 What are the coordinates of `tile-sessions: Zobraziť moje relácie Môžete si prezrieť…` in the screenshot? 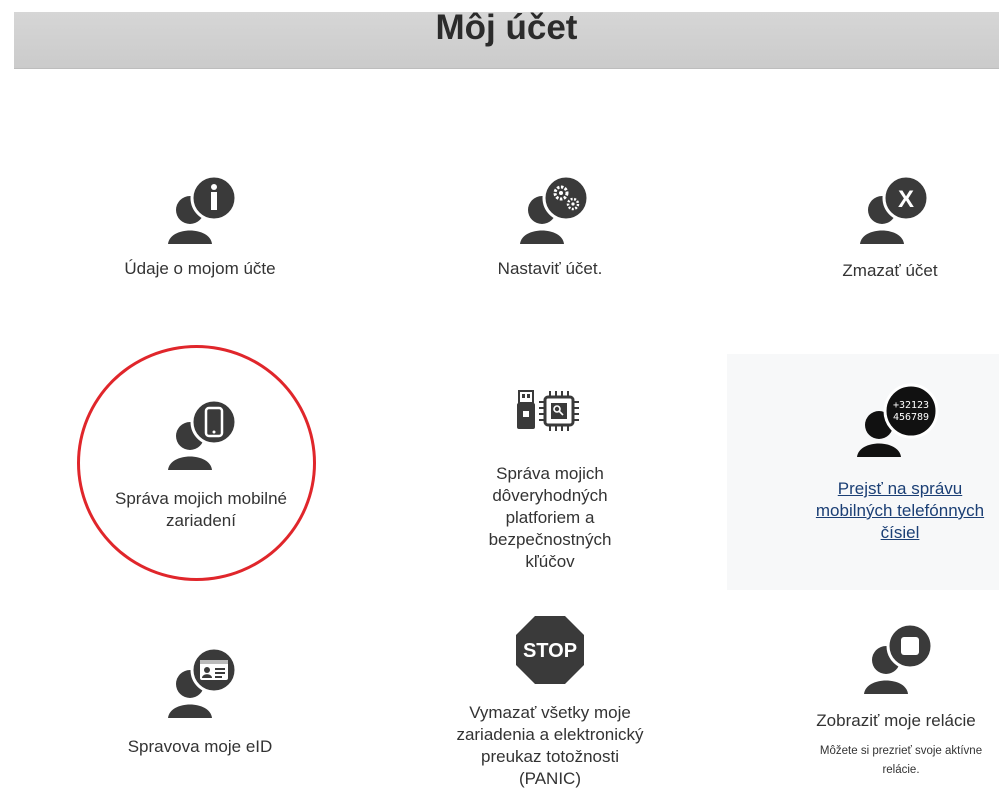 It's located at (896, 703).